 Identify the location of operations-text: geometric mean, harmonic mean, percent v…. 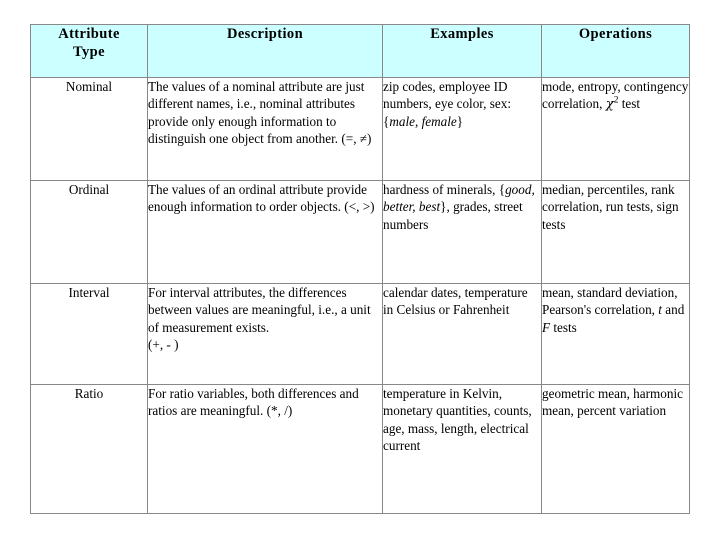
(612, 402).